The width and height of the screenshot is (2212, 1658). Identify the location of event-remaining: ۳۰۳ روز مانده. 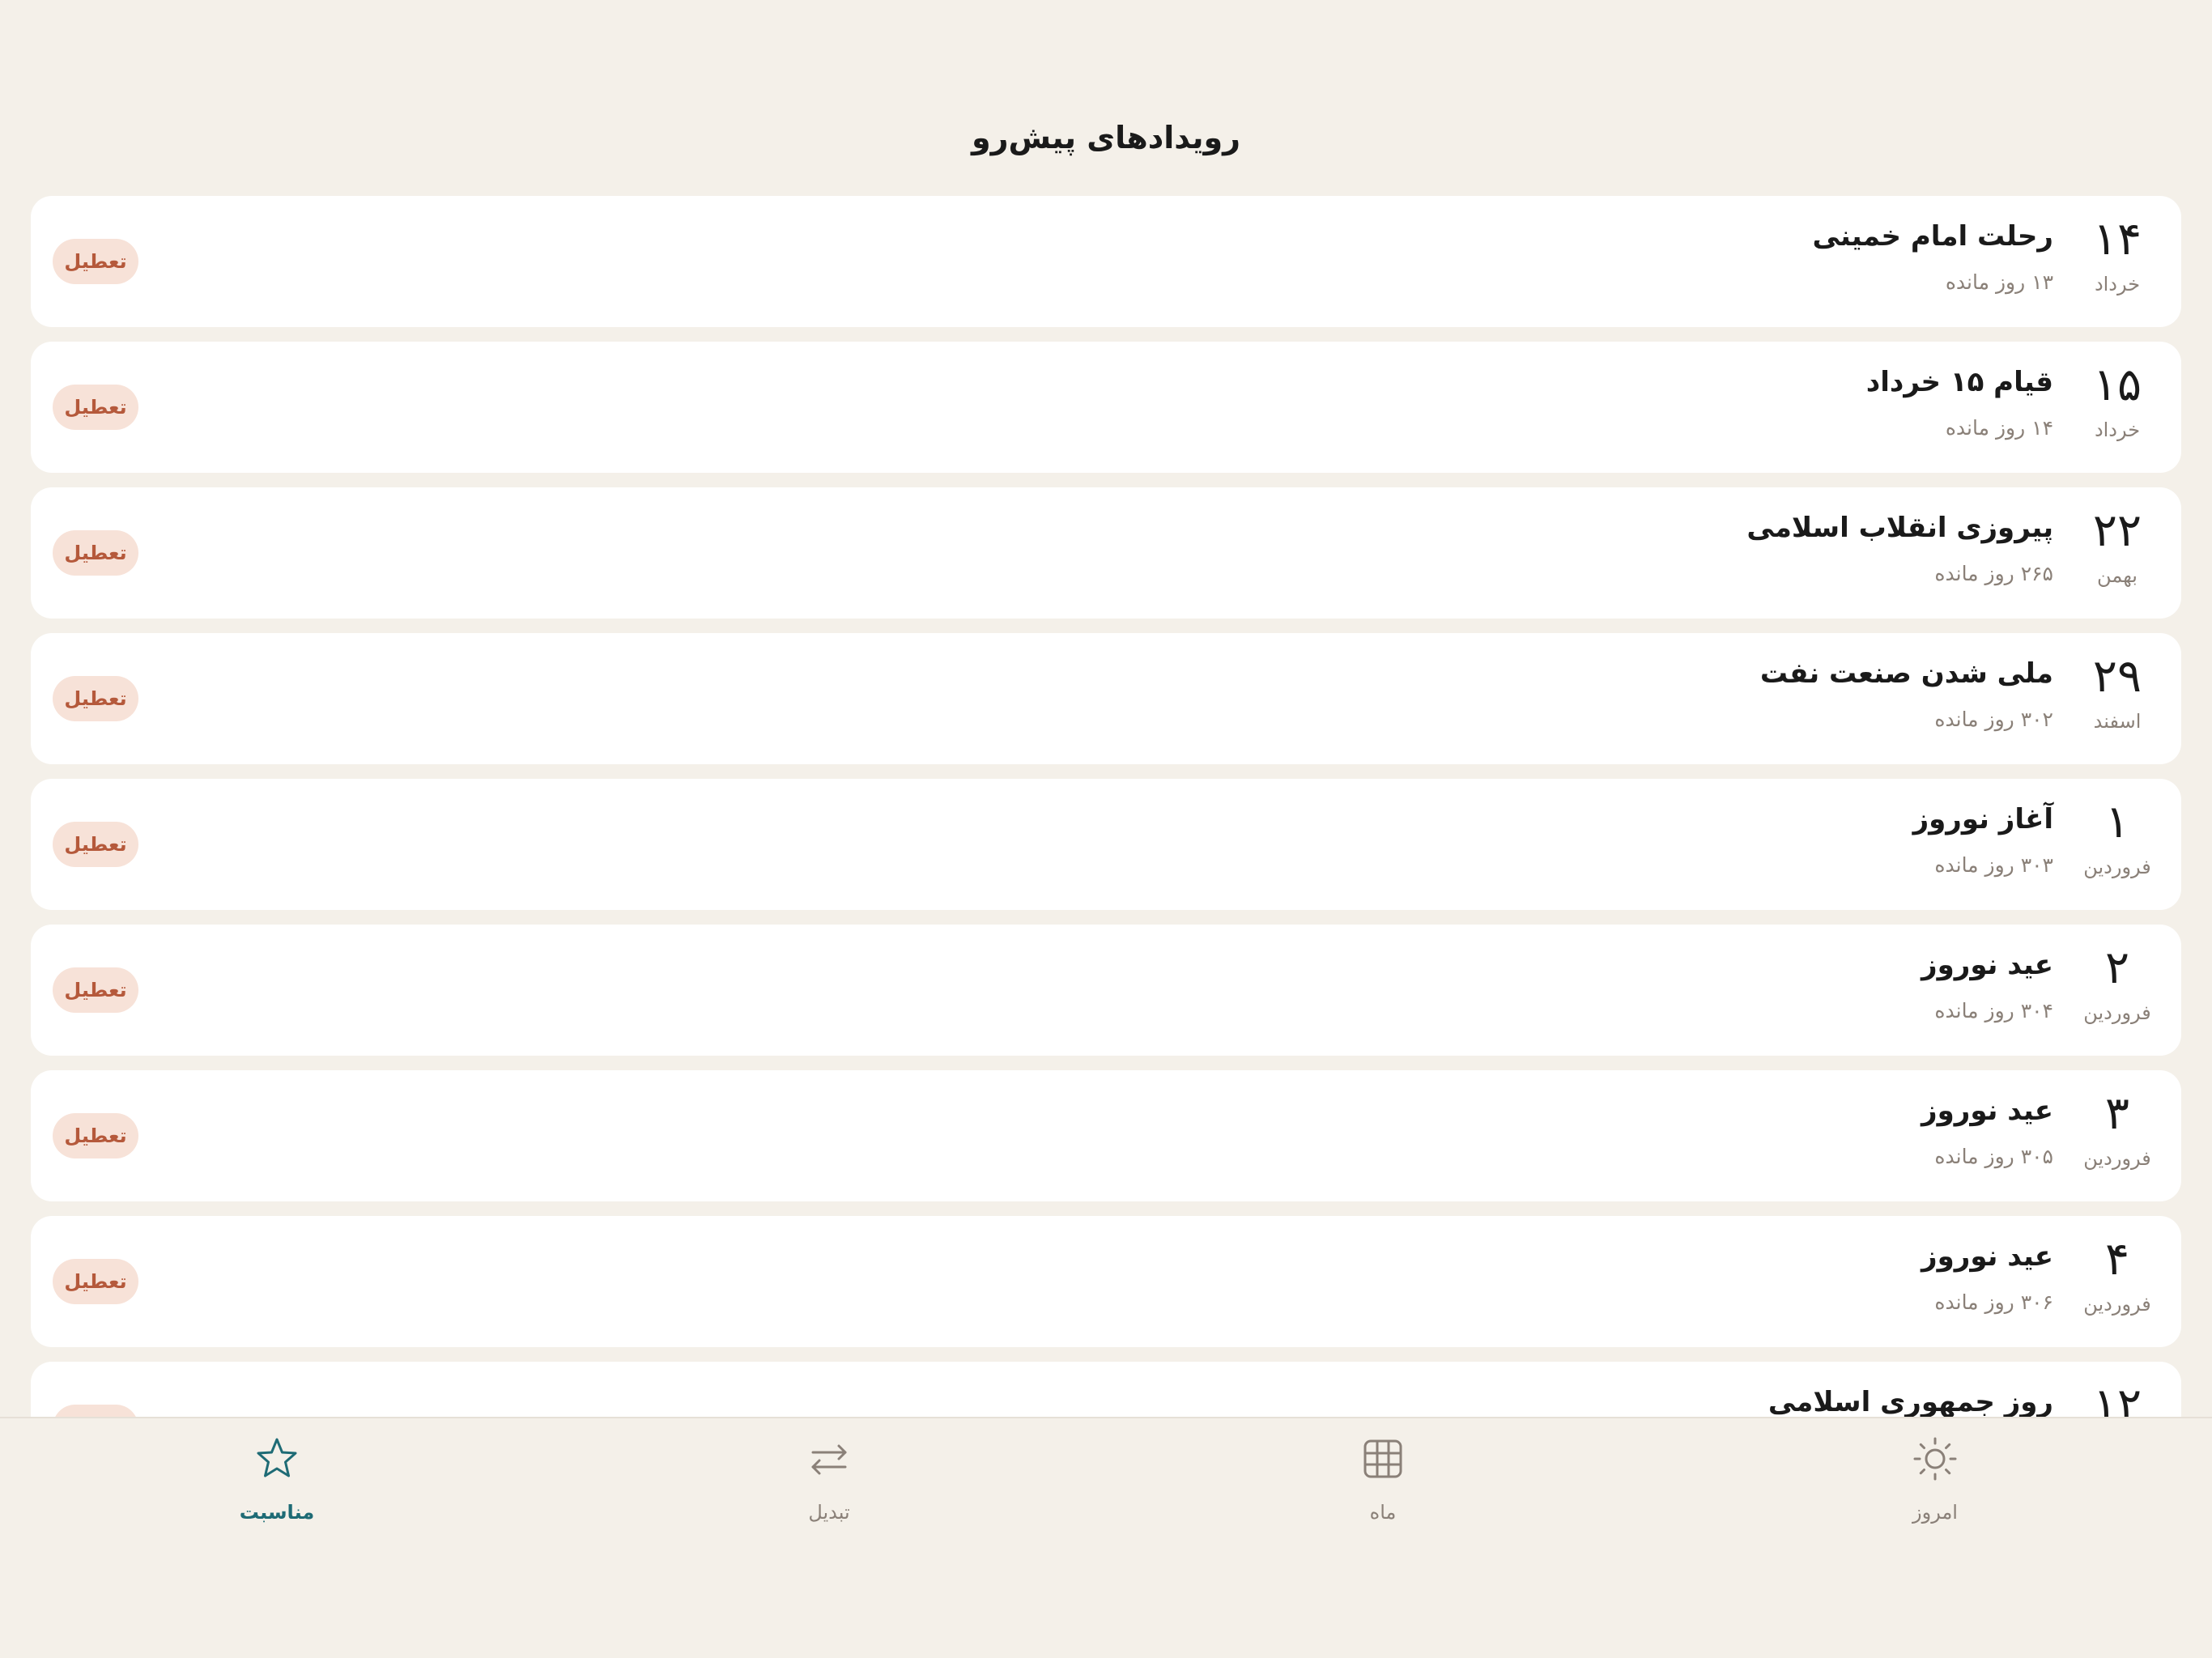
(1994, 865).